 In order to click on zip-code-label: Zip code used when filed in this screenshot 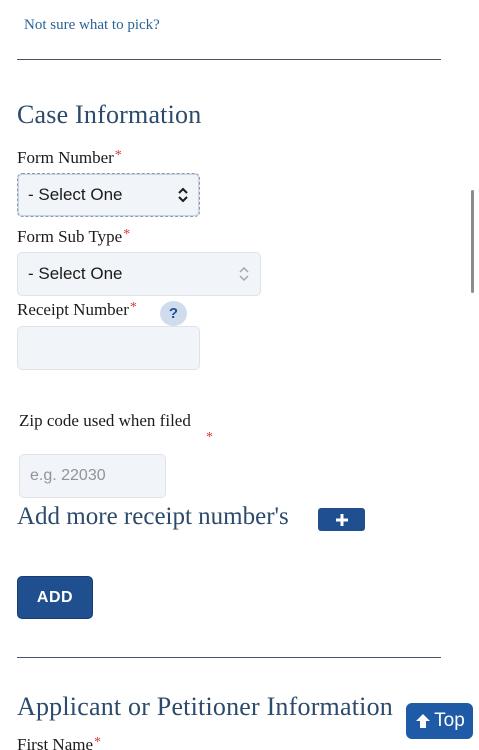, I will do `click(105, 420)`.